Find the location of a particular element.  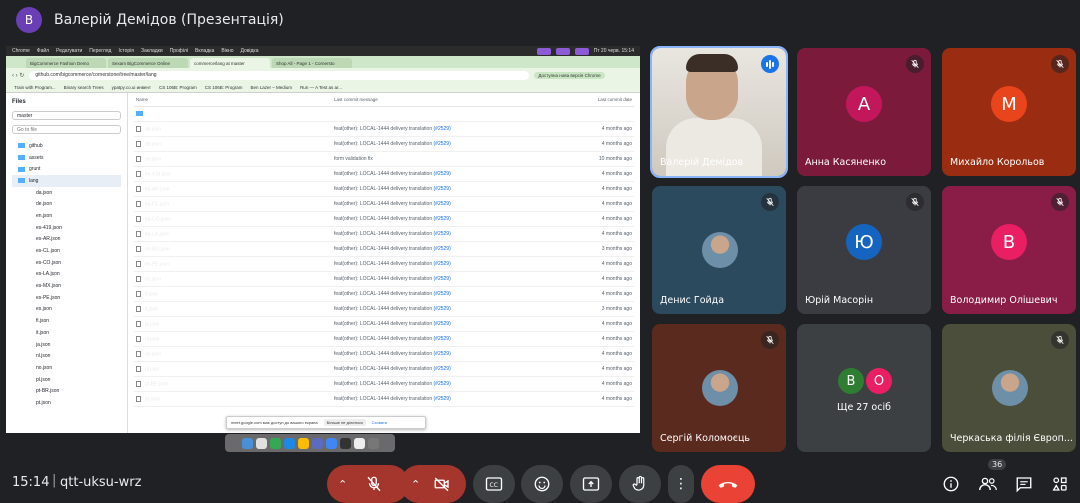

mac-menu-item: Вікно is located at coordinates (227, 51).